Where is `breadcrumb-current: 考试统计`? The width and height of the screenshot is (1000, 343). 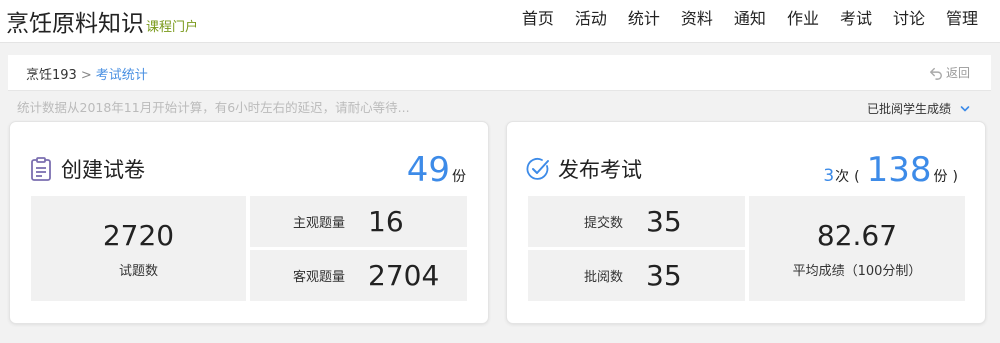
breadcrumb-current: 考试统计 is located at coordinates (121, 75).